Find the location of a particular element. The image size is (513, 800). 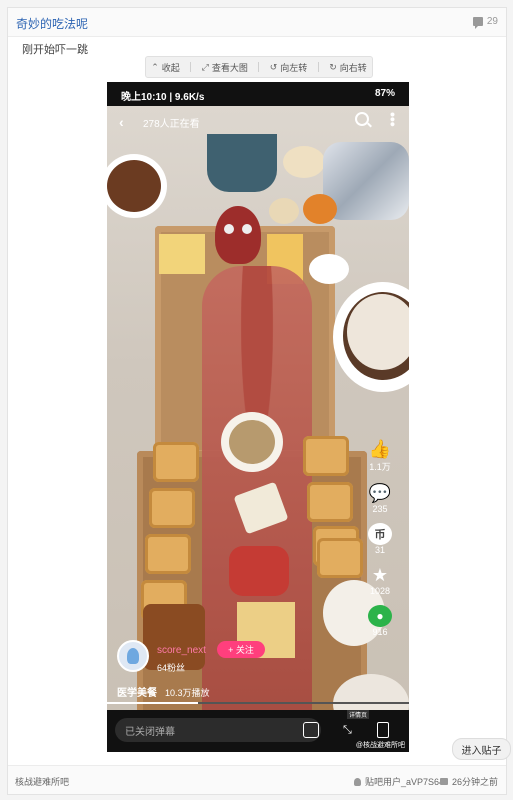

reply-count: 29 is located at coordinates (485, 22).